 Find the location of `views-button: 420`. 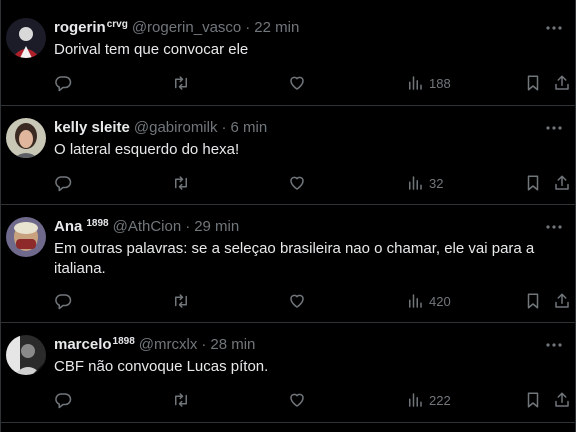

views-button: 420 is located at coordinates (428, 301).